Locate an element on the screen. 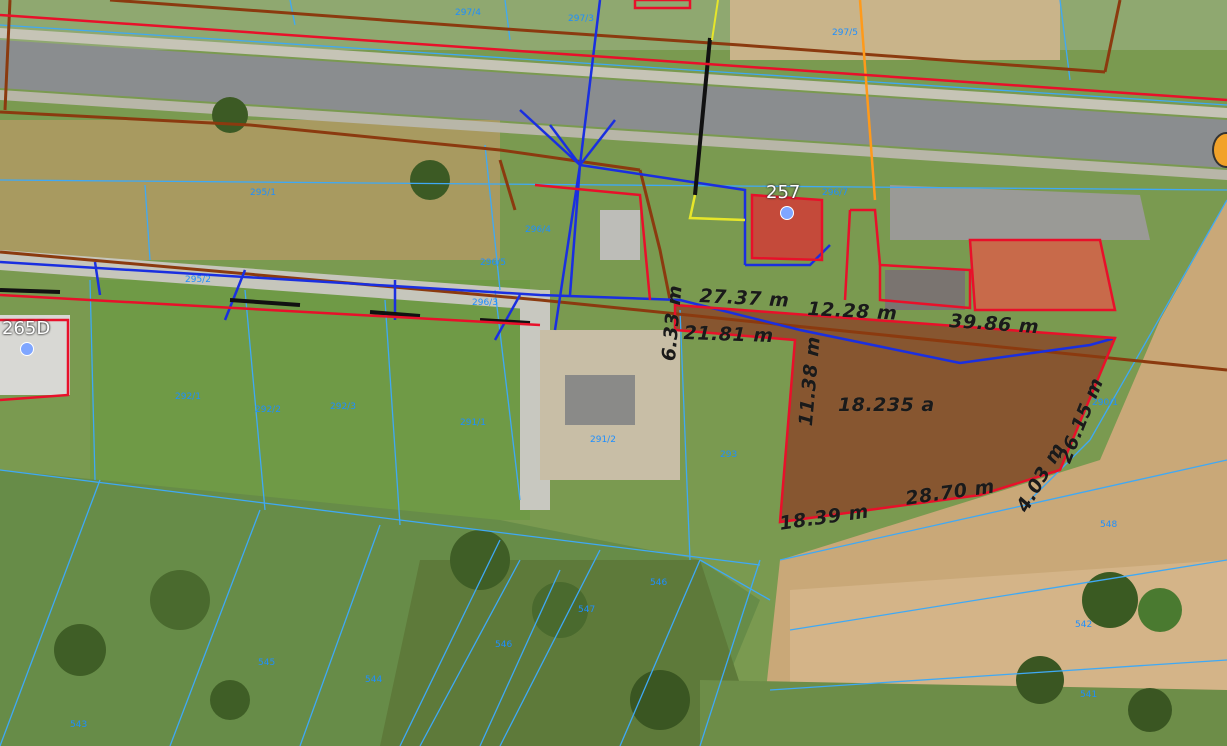 Image resolution: width=1227 pixels, height=746 pixels. parcel-number: 293 is located at coordinates (729, 455).